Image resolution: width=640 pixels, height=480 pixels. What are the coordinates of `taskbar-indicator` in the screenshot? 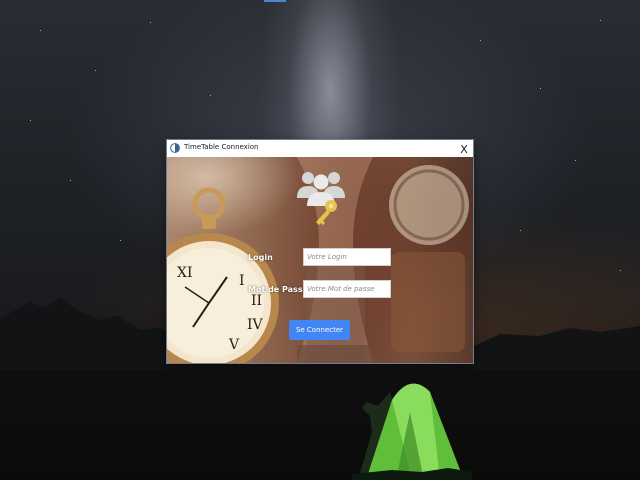 It's located at (275, 1).